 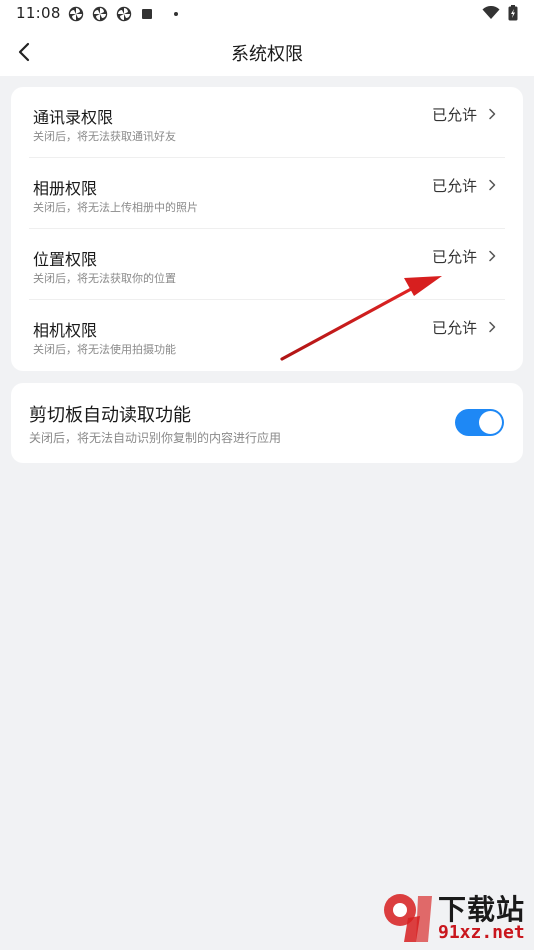 What do you see at coordinates (267, 264) in the screenshot?
I see `permission-row-location: 位置权限 关闭后，将无法获取你的位置 已允许` at bounding box center [267, 264].